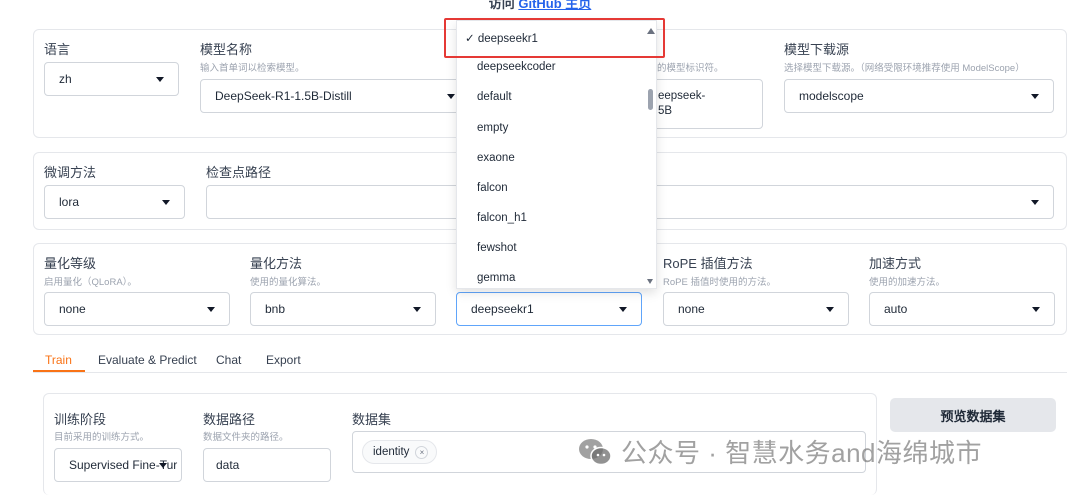 The width and height of the screenshot is (1080, 495). Describe the element at coordinates (114, 202) in the screenshot. I see `finetune-select: lora` at that location.